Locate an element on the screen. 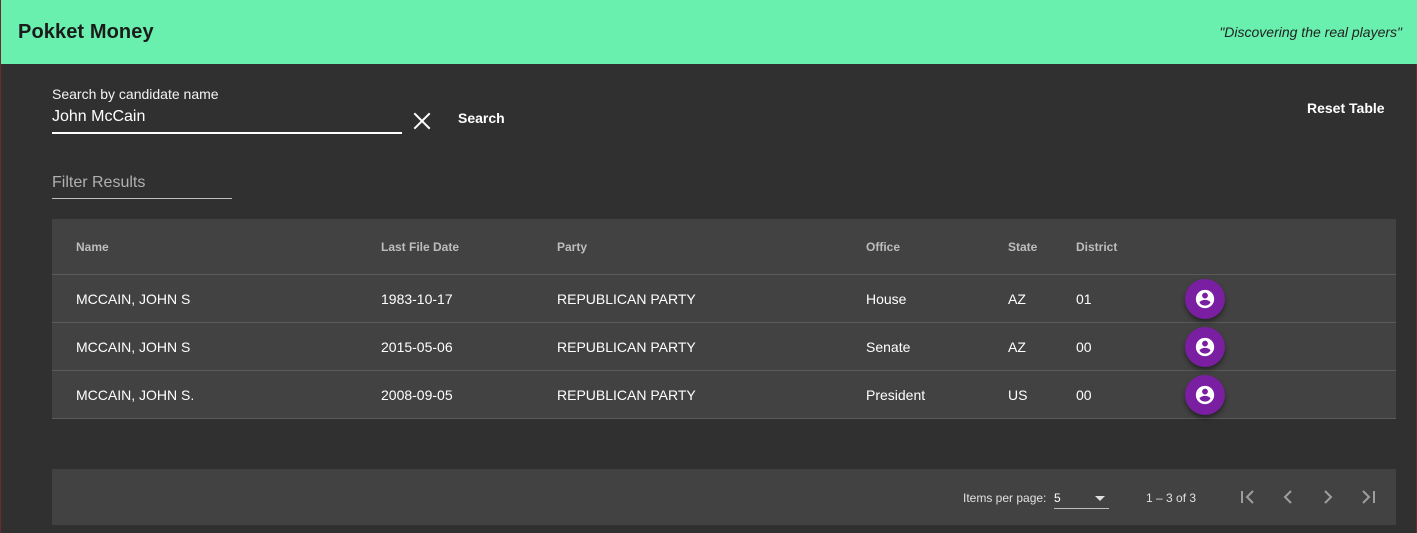  filter-results-input is located at coordinates (142, 185).